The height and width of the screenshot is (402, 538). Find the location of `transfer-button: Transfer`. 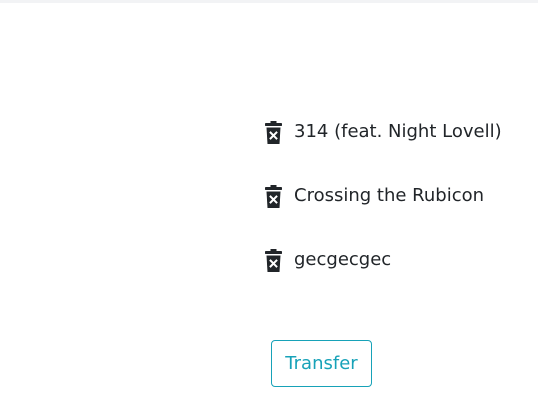

transfer-button: Transfer is located at coordinates (321, 363).